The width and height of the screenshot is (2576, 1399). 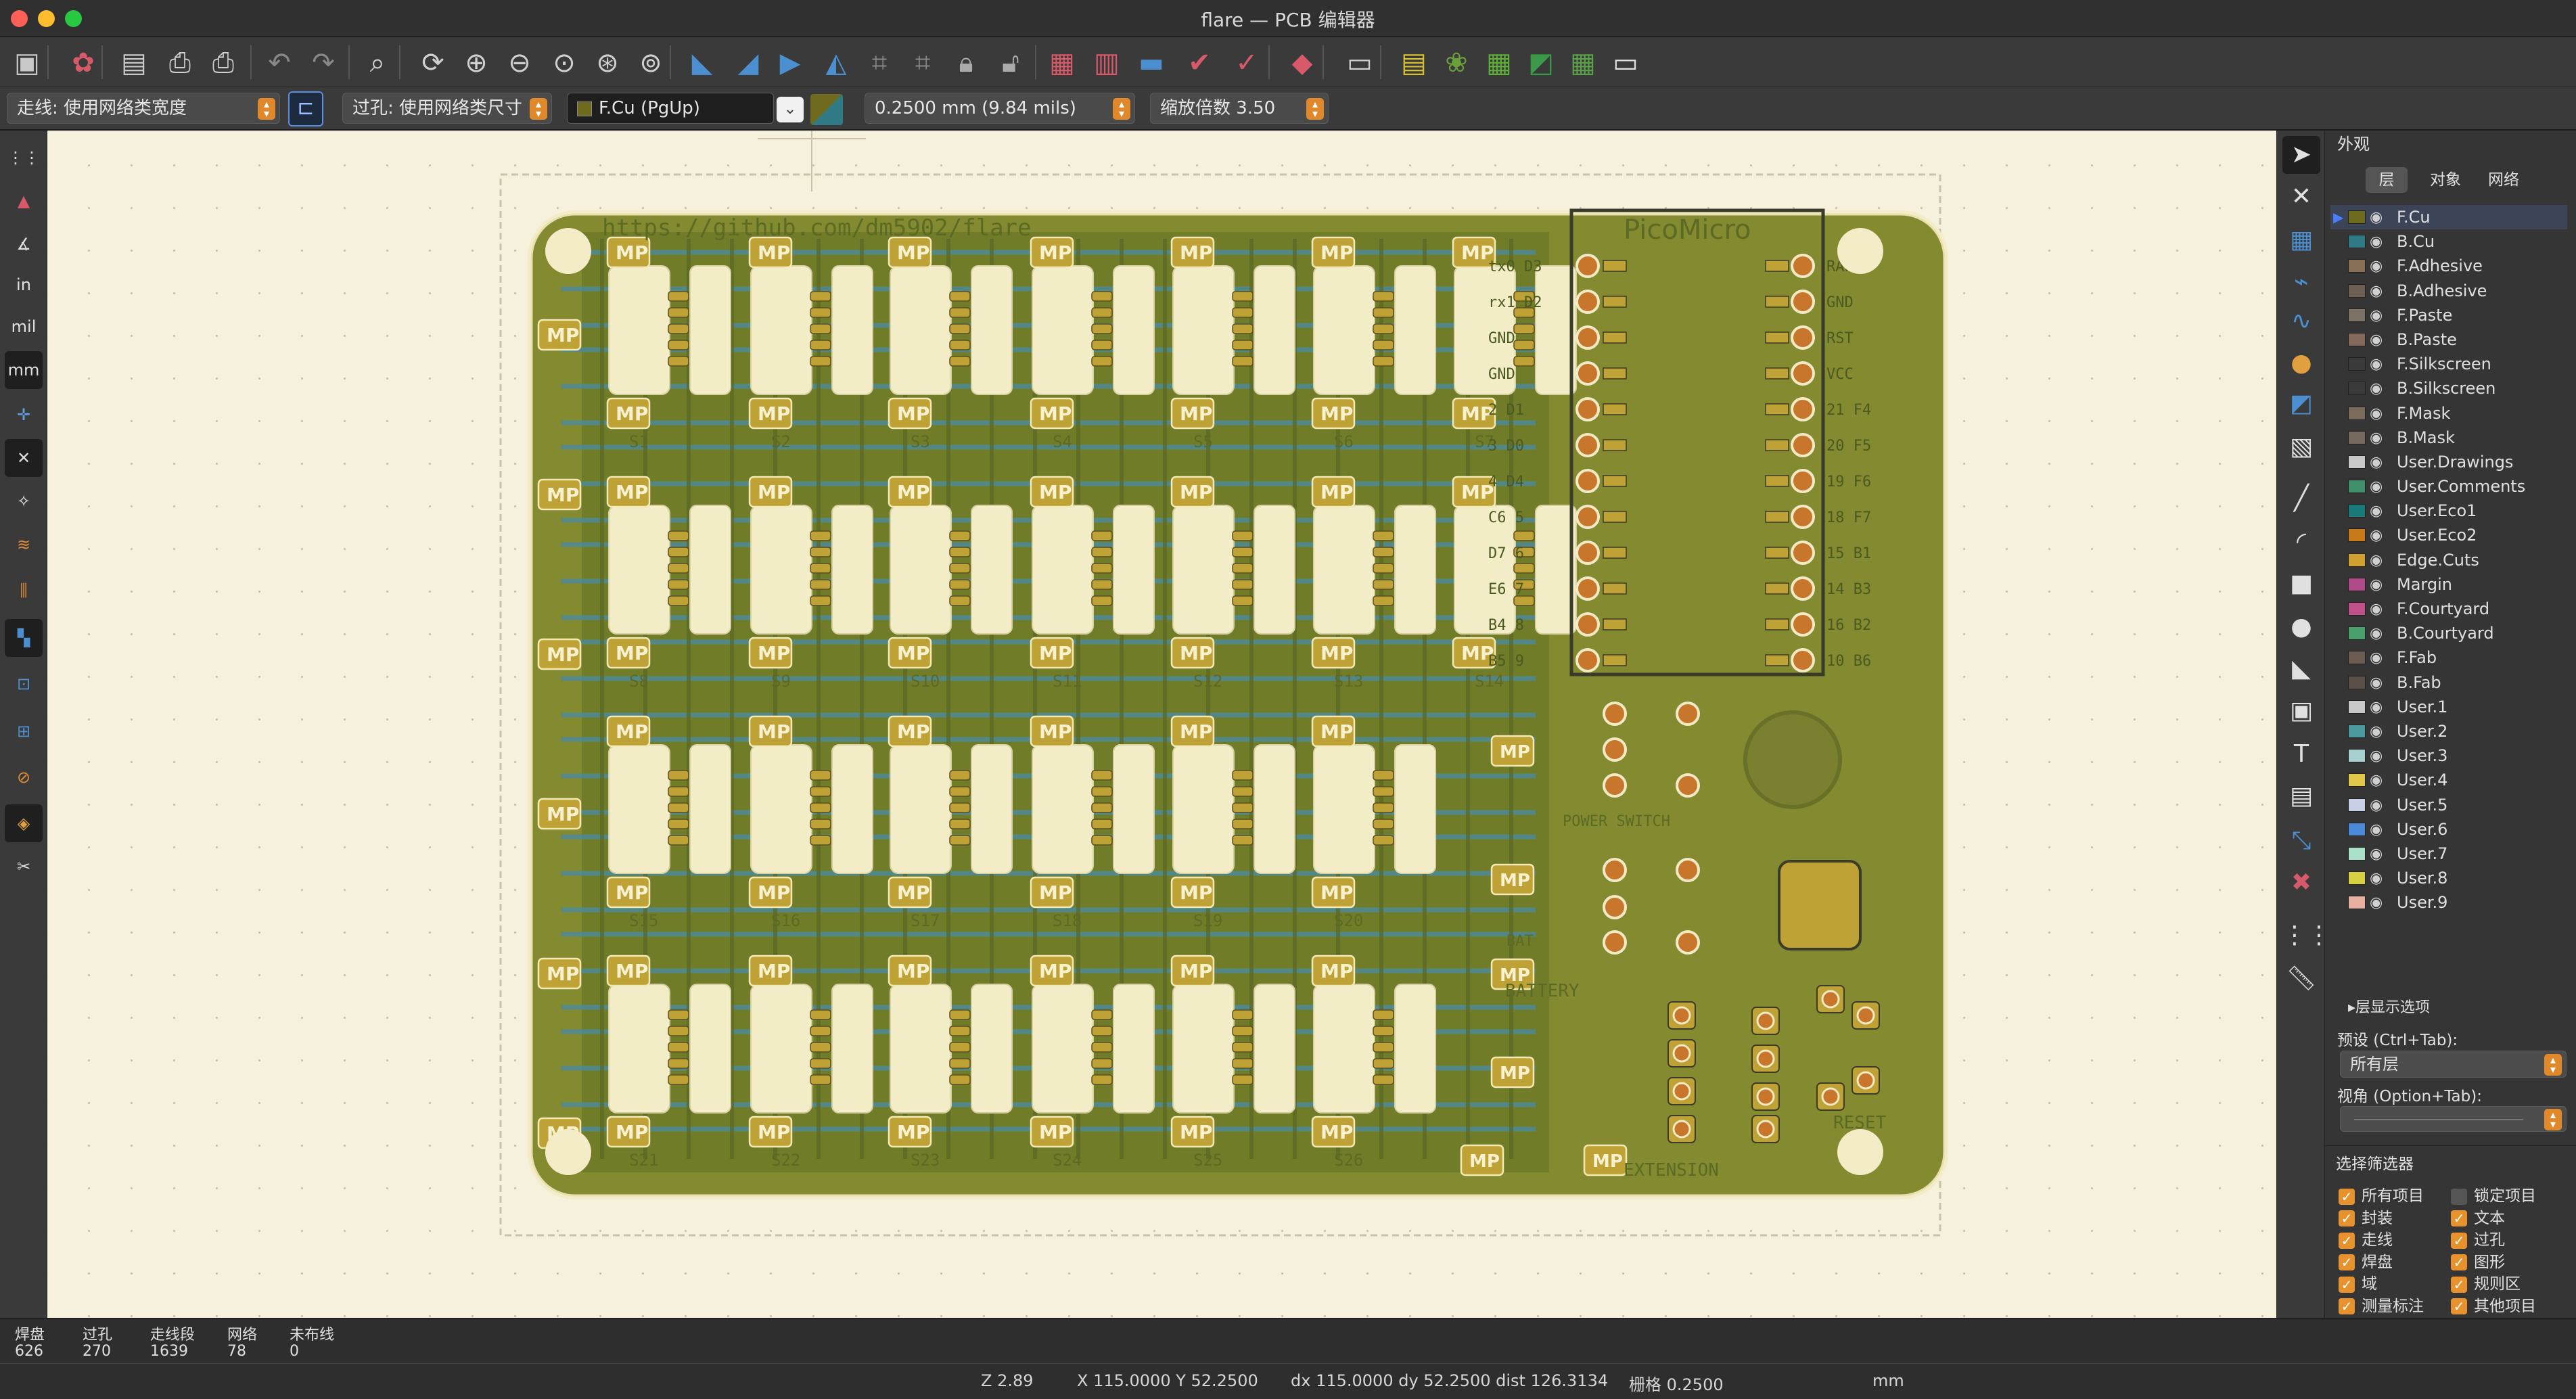 I want to click on layer-row-user-drawings: ◉ User.Drawings, so click(x=2448, y=462).